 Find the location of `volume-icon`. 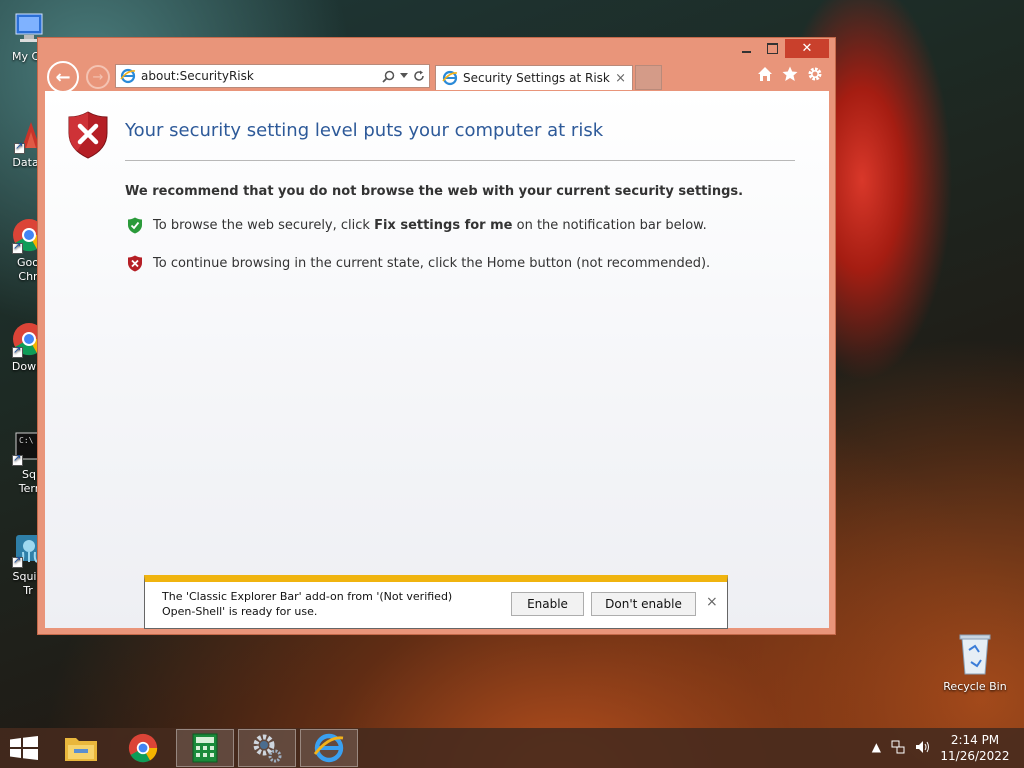

volume-icon is located at coordinates (923, 747).